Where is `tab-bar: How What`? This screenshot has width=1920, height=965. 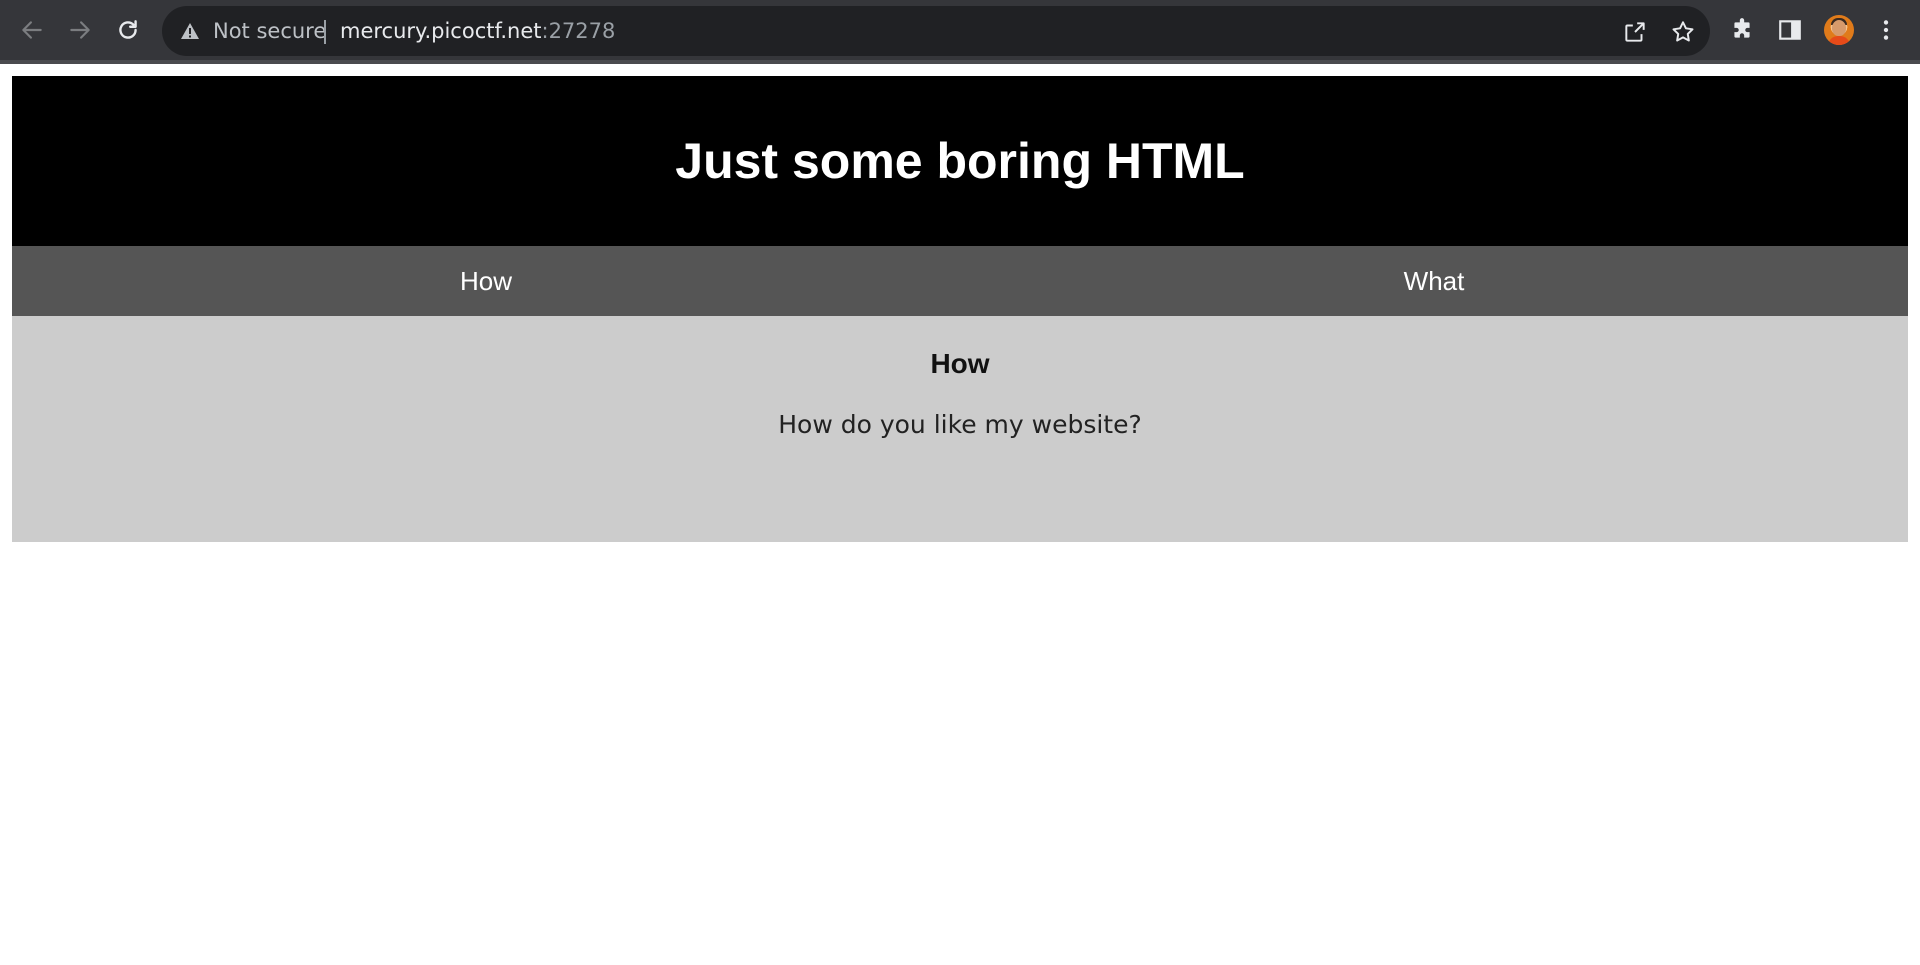 tab-bar: How What is located at coordinates (960, 281).